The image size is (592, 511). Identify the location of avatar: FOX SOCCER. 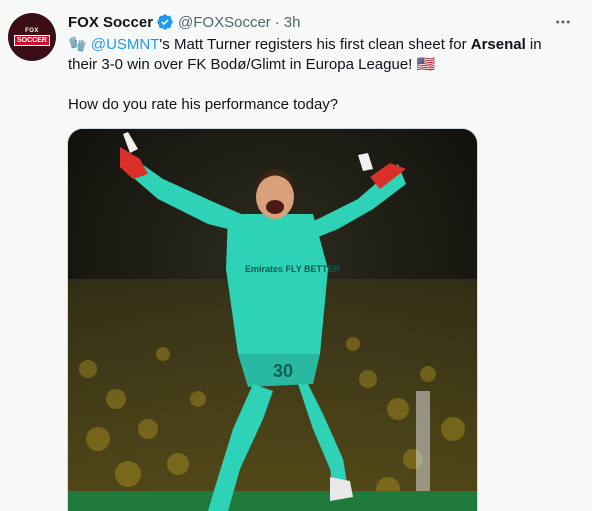
(32, 37).